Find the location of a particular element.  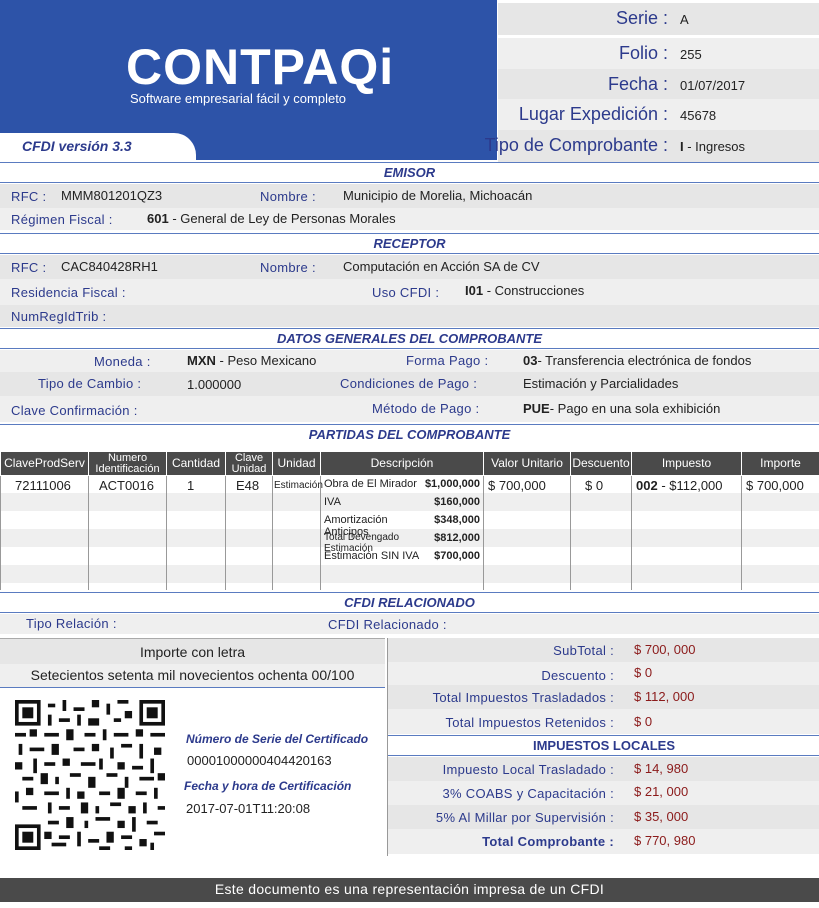

serie-value: A is located at coordinates (684, 19).